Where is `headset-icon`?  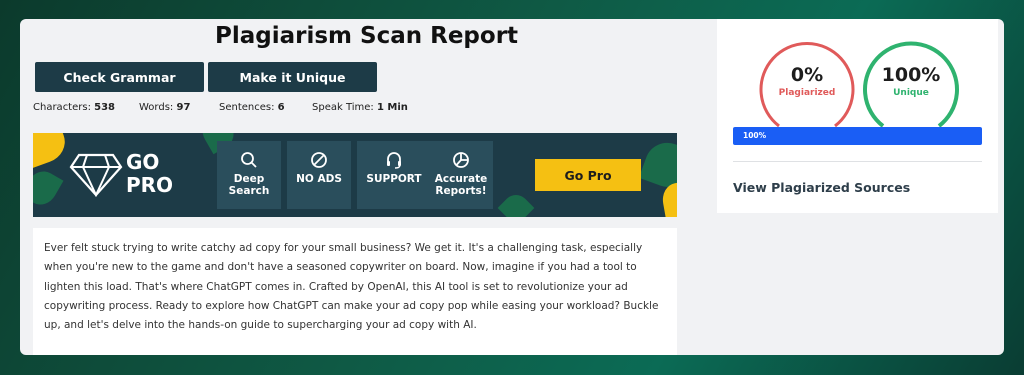 headset-icon is located at coordinates (394, 160).